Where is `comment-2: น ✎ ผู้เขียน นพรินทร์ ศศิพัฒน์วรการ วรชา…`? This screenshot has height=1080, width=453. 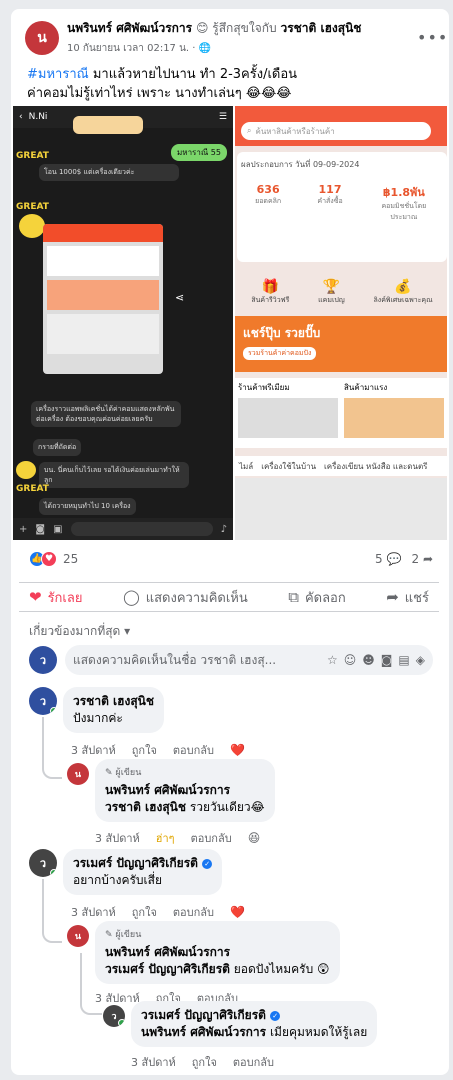
comment-2: น ✎ ผู้เขียน นพรินทร์ ศศิพัฒน์วรการ วรชา… is located at coordinates (252, 803).